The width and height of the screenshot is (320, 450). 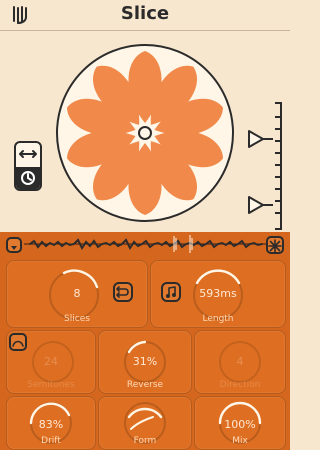 I want to click on length-value: 593ms, so click(x=218, y=293).